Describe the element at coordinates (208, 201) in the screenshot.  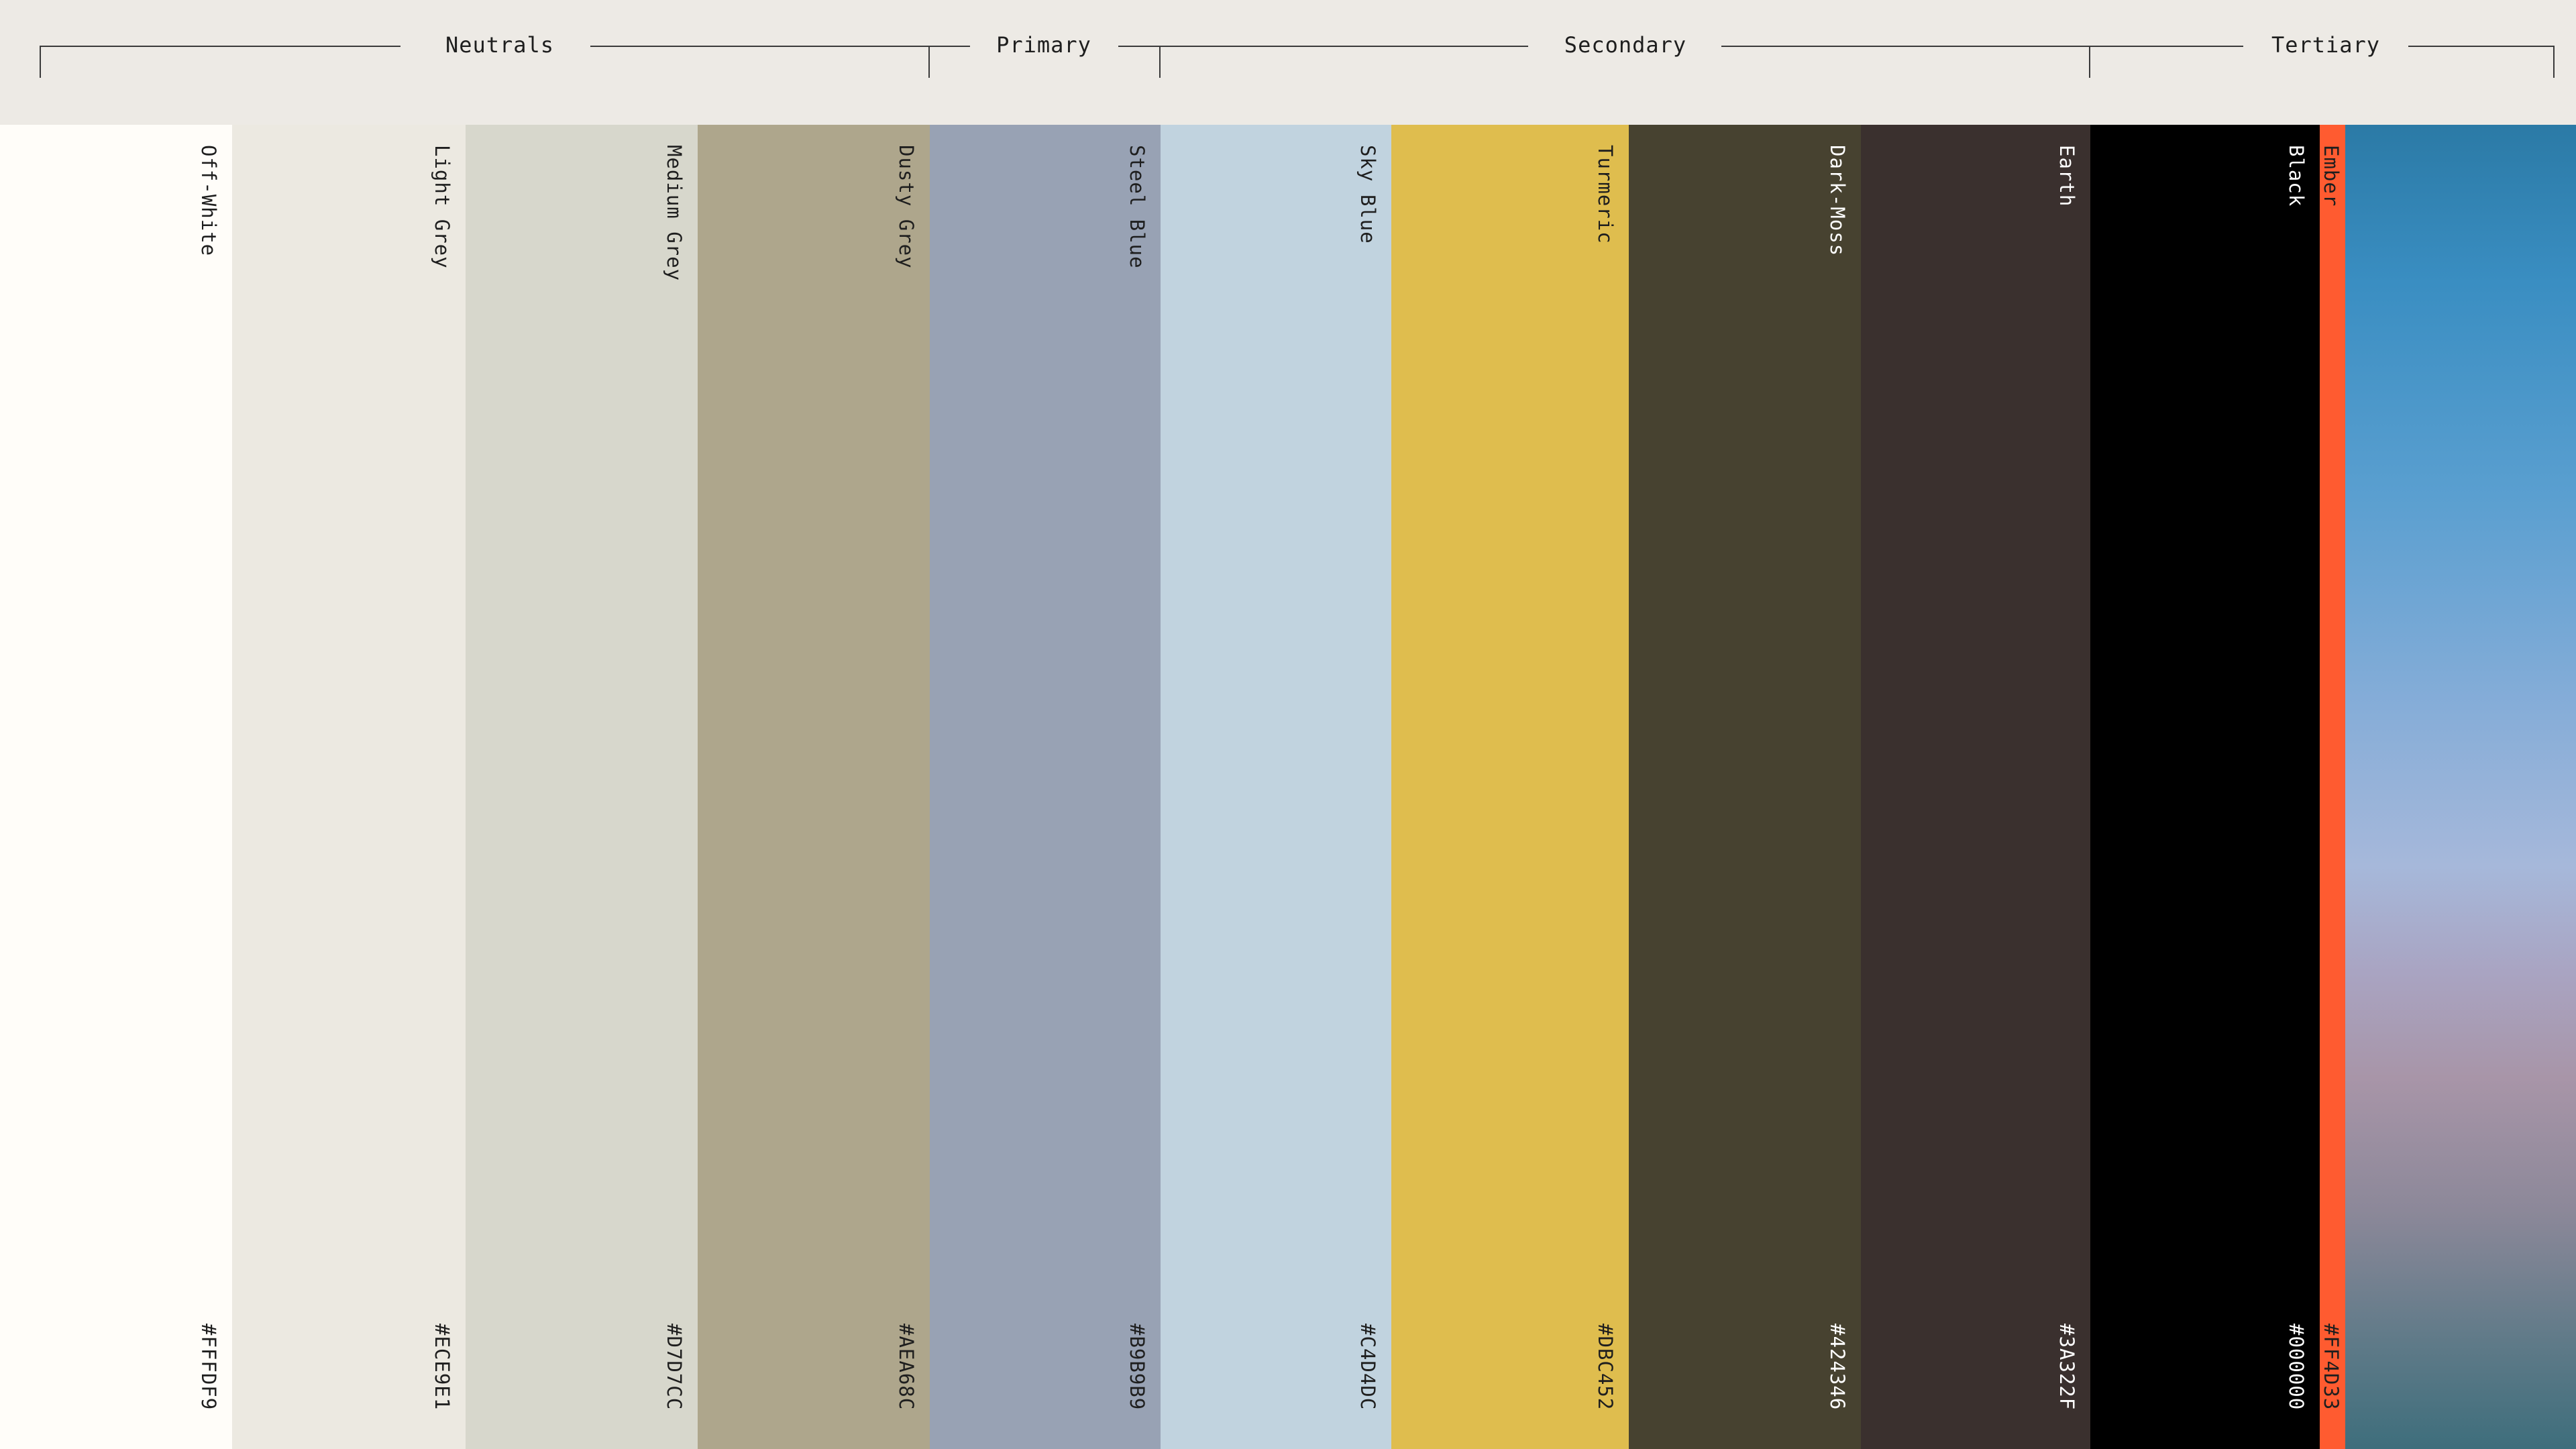
I see `swatch-name: Off-White` at that location.